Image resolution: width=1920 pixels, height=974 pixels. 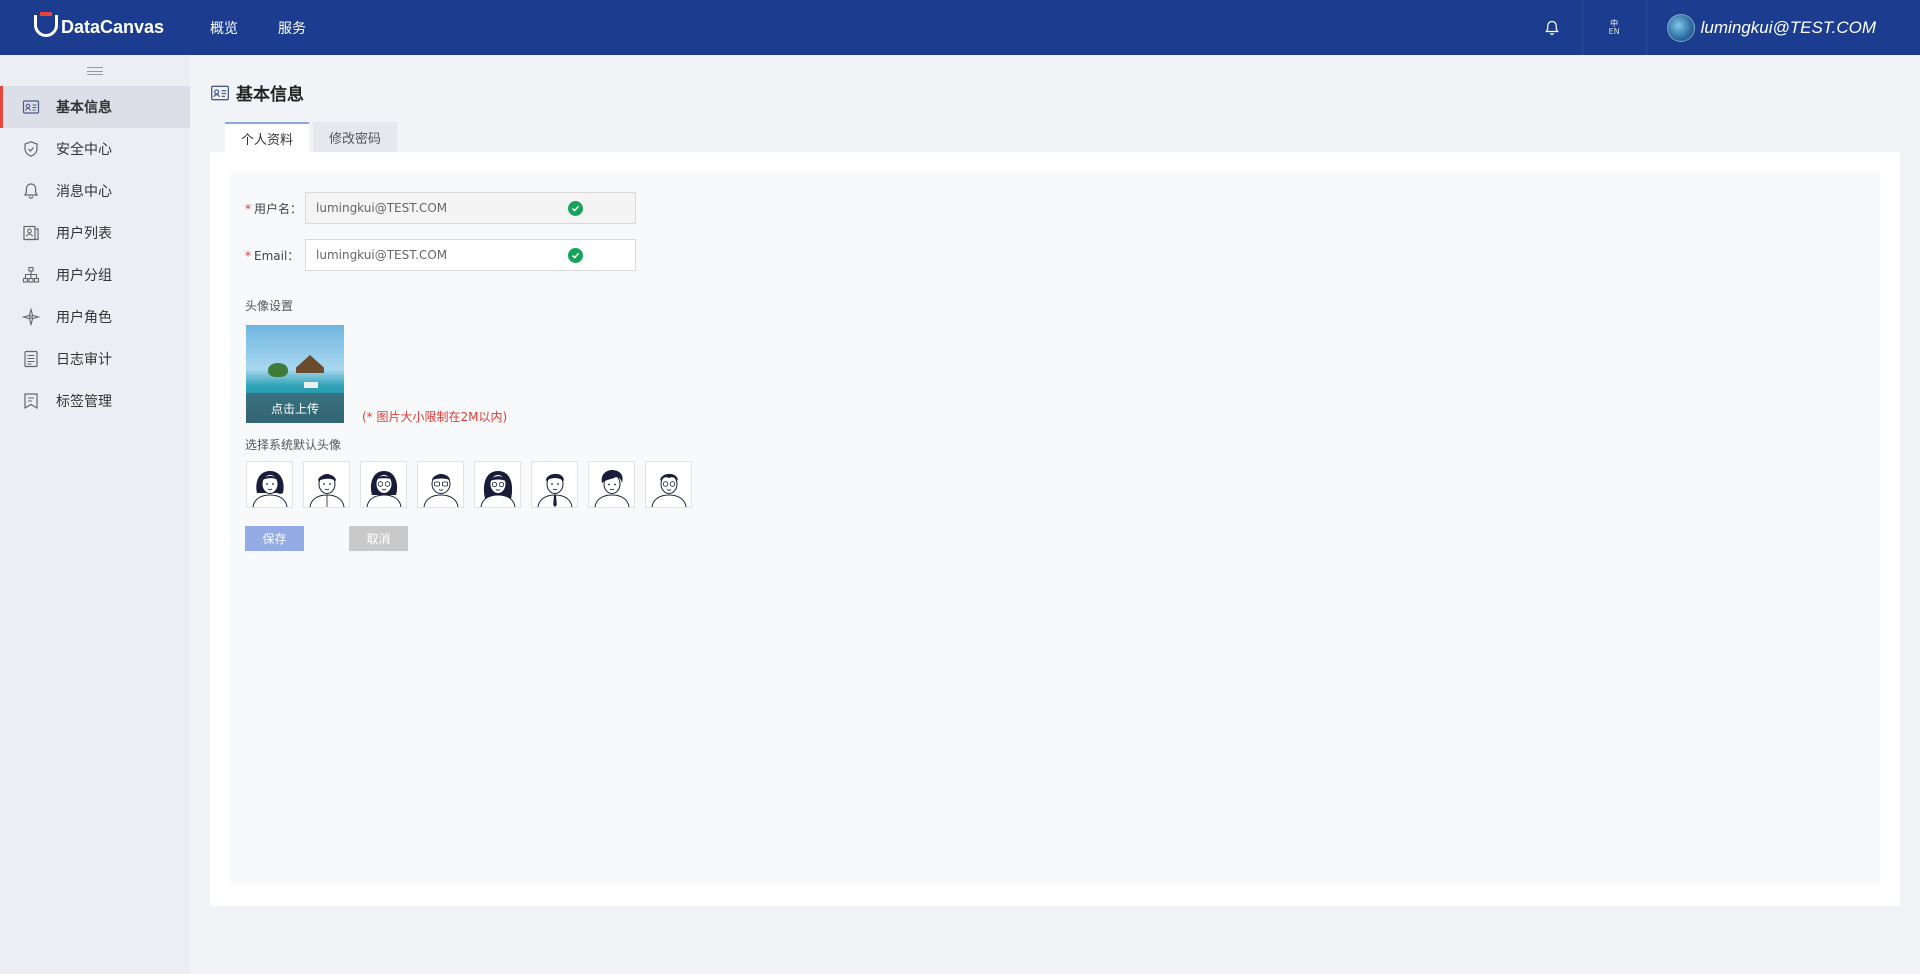 What do you see at coordinates (270, 95) in the screenshot?
I see `page-title: 基本信息` at bounding box center [270, 95].